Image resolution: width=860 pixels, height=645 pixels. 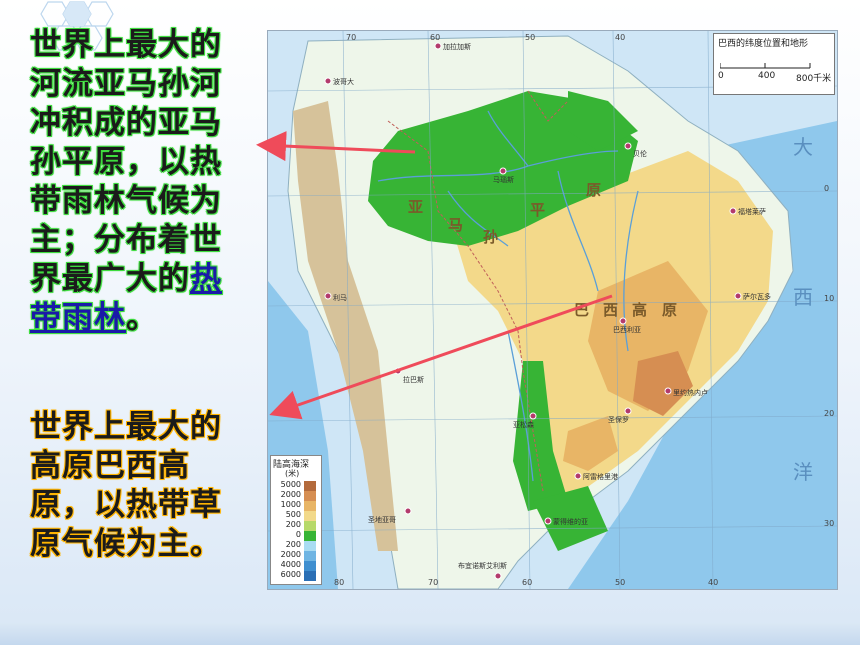 I want to click on inset-title: 巴西的纬度位置和地形, so click(x=763, y=44).